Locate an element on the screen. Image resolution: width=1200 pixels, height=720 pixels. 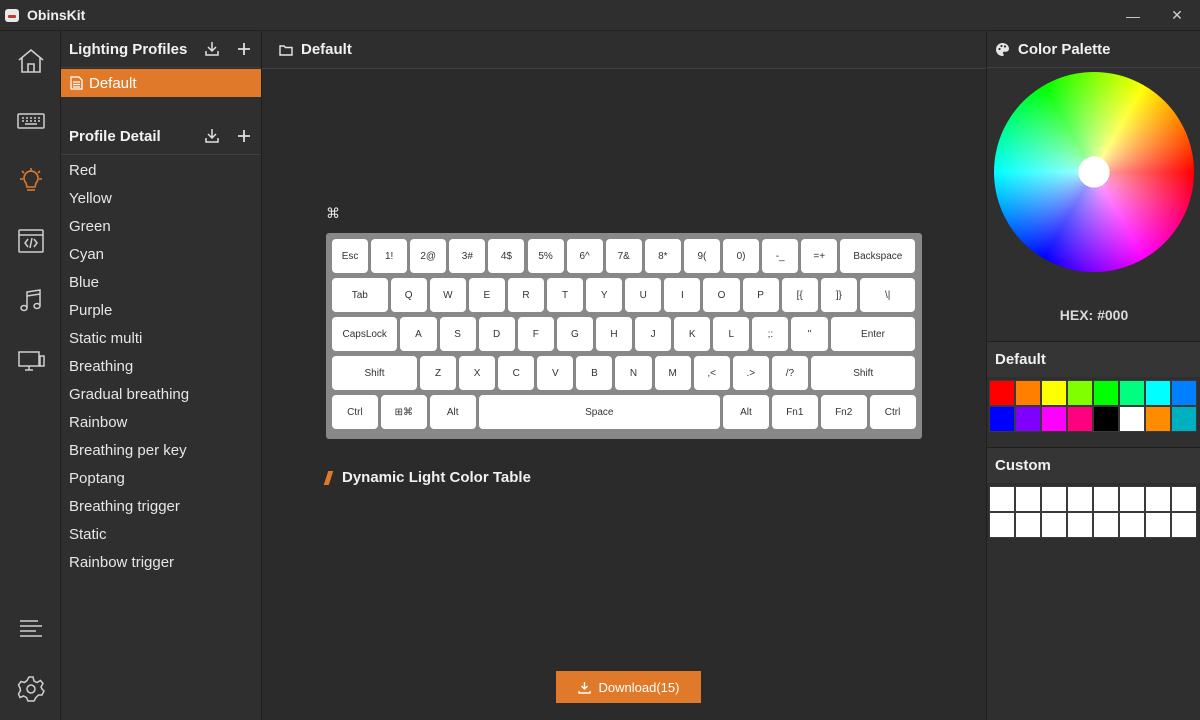
keyboard-key: CapsLock is located at coordinates (365, 334).